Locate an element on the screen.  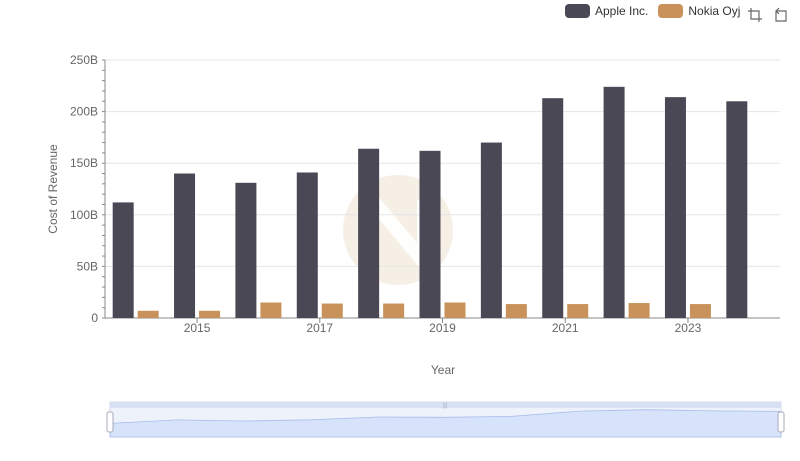
x-tick-label: 2019 is located at coordinates (442, 328).